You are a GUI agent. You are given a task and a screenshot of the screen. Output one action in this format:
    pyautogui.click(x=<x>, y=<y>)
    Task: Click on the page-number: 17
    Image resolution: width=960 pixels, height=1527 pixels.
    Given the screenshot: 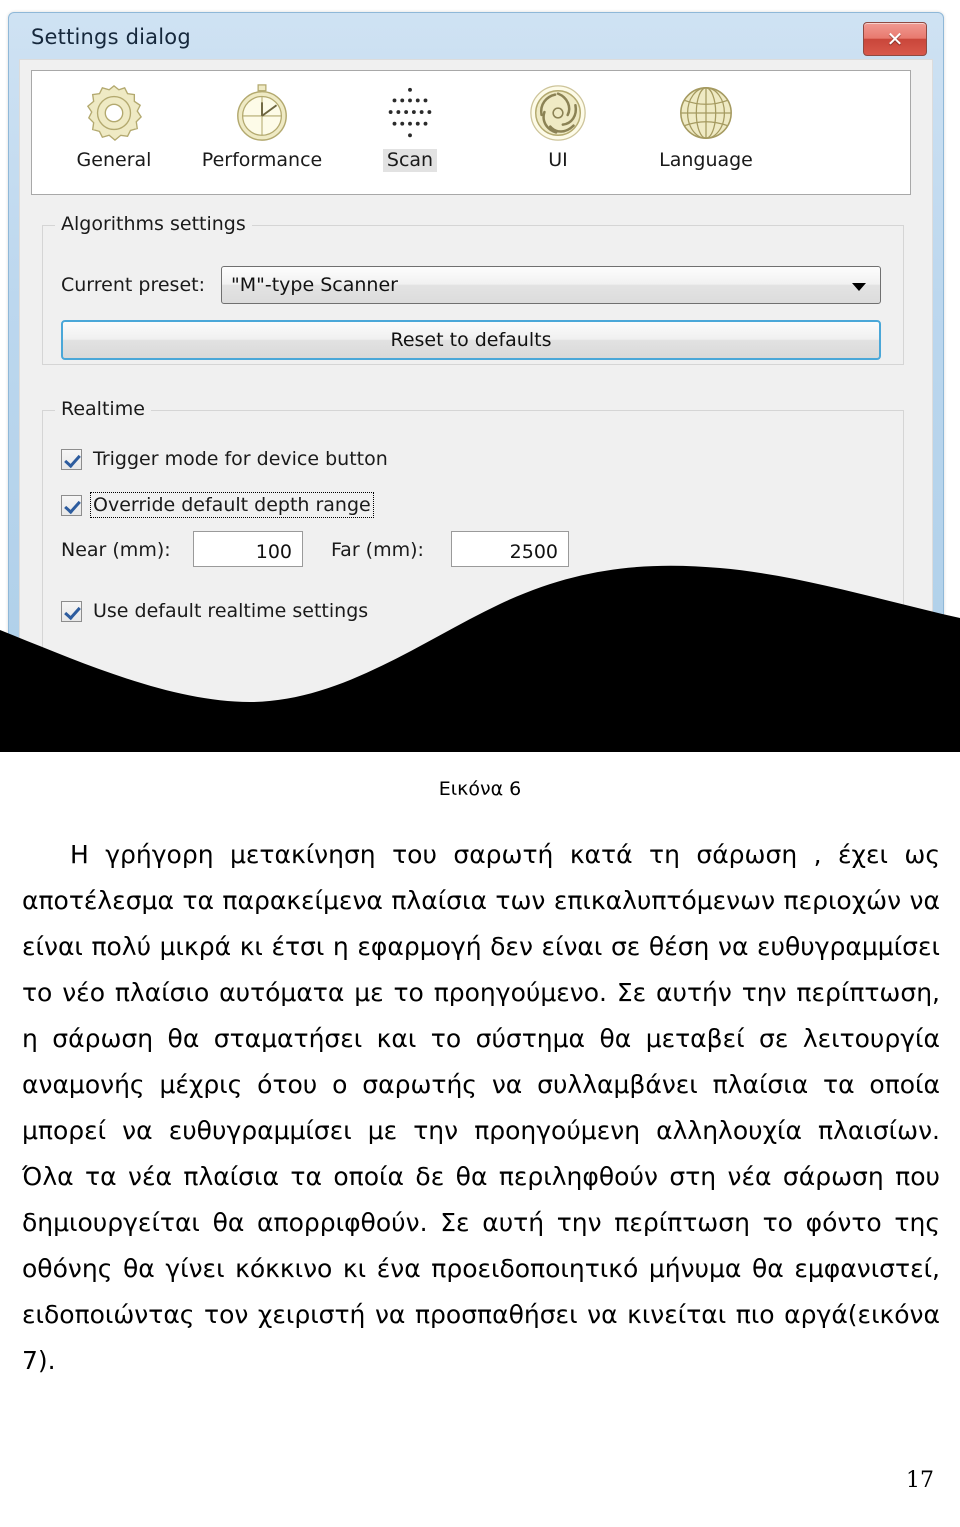 What is the action you would take?
    pyautogui.click(x=920, y=1480)
    